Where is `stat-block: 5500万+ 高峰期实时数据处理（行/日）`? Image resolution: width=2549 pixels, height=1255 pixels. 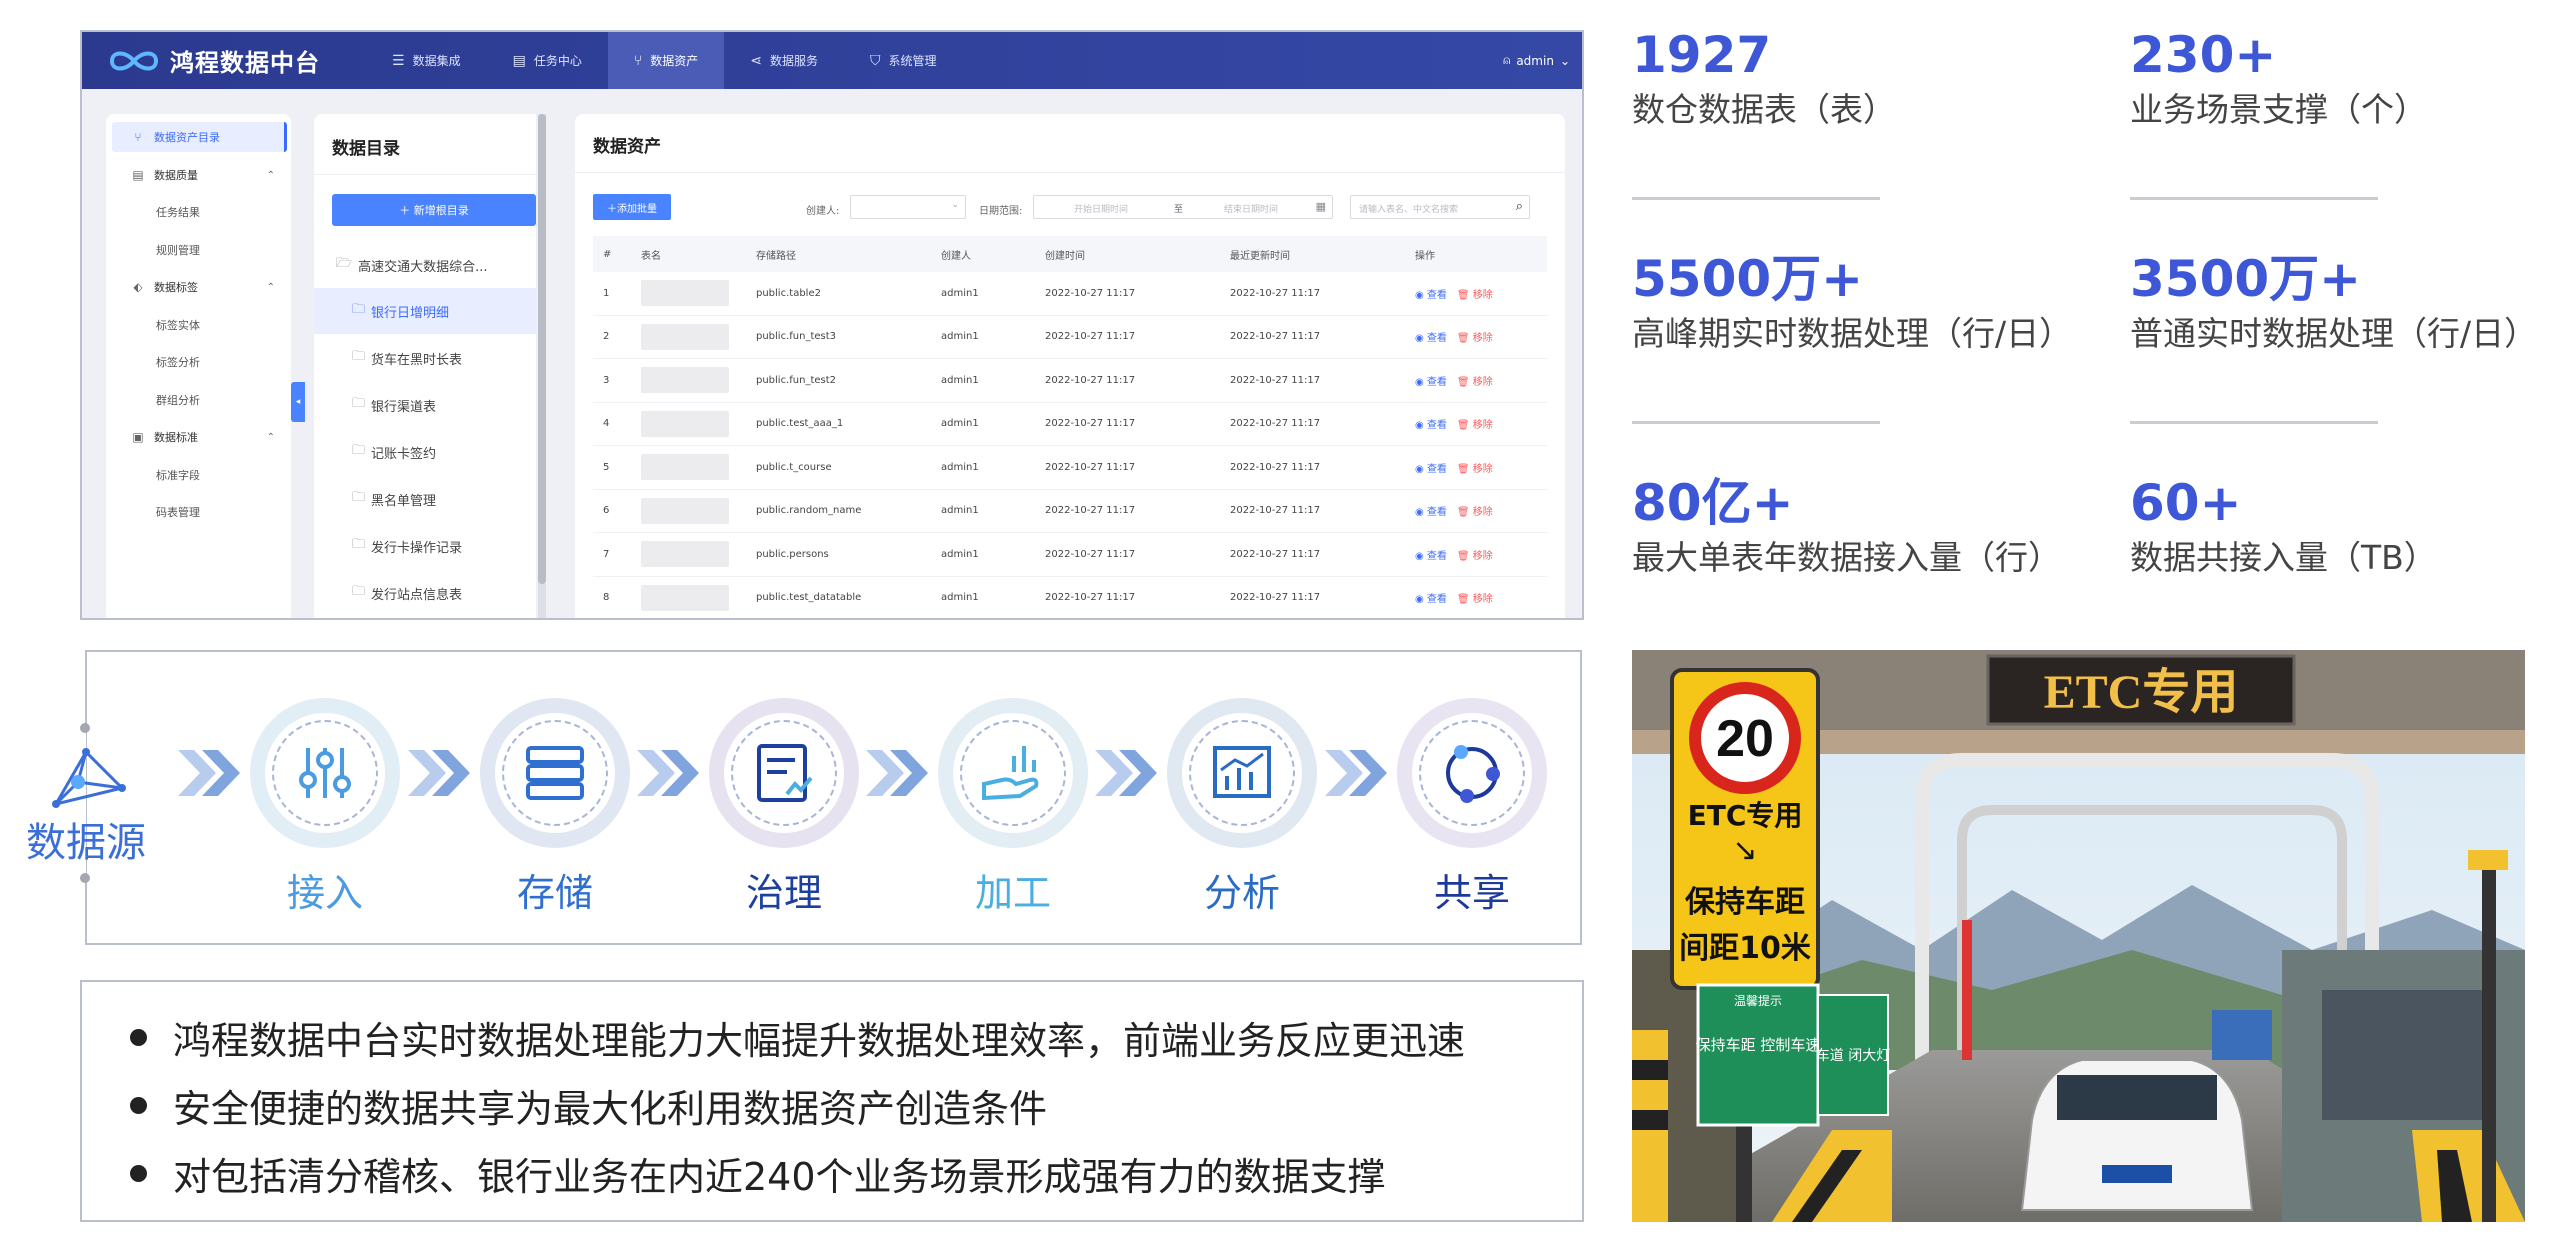 stat-block: 5500万+ 高峰期实时数据处理（行/日） is located at coordinates (1852, 303).